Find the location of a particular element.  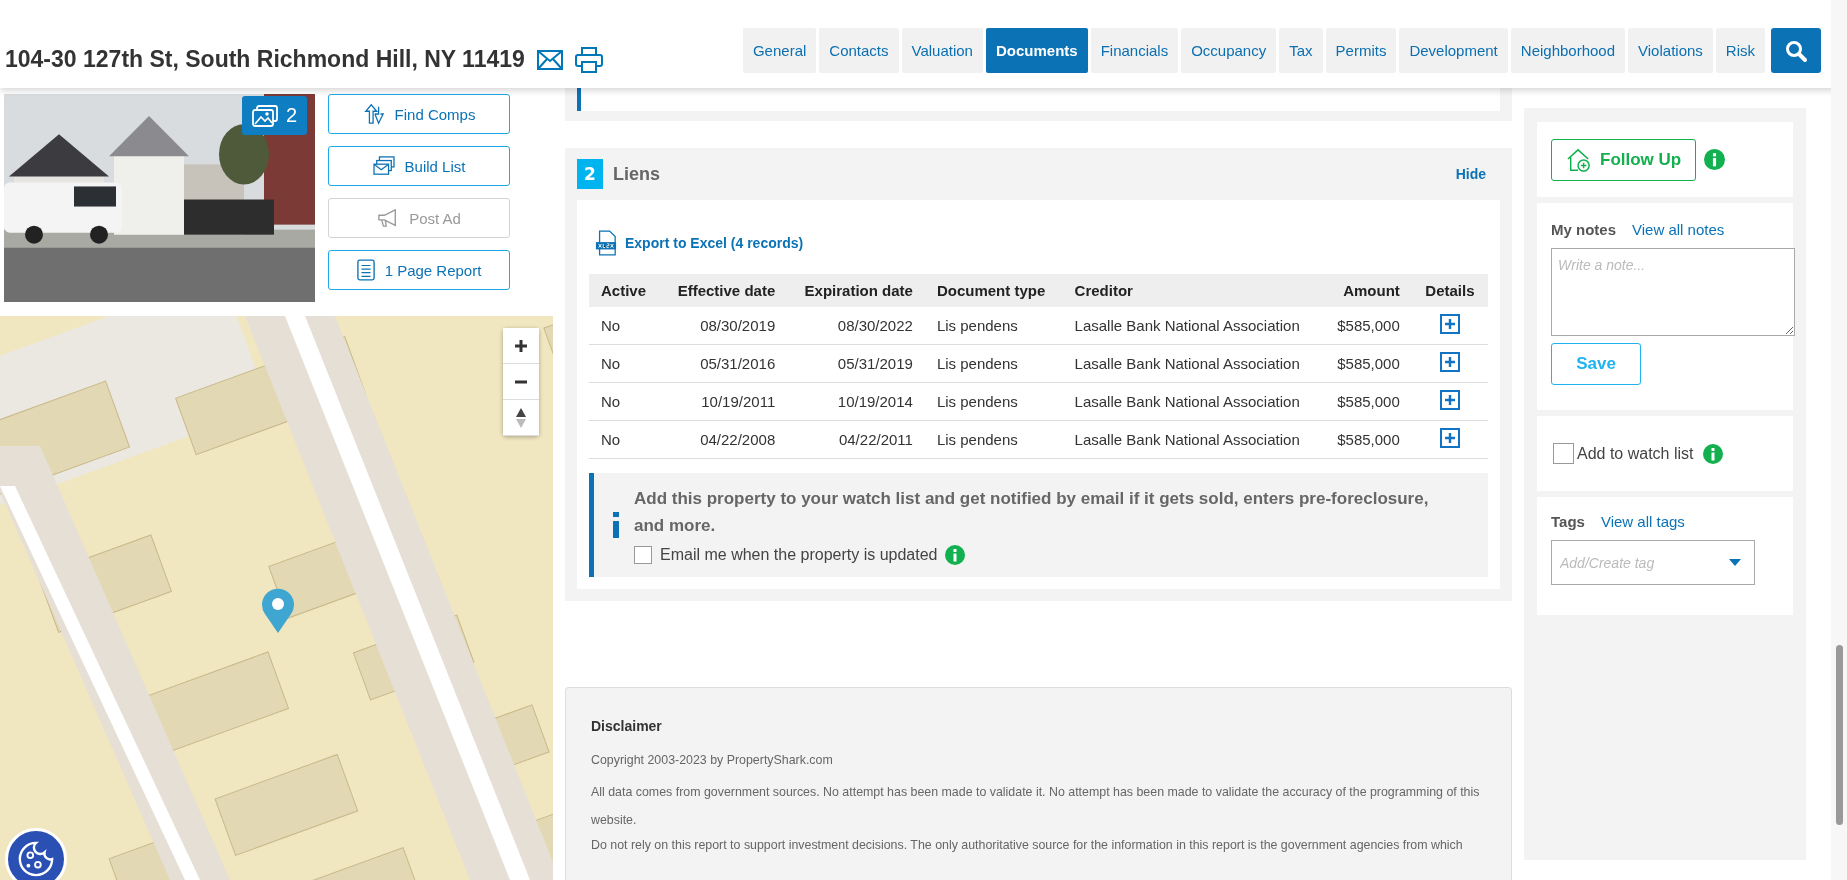

nav-tab: Financials is located at coordinates (1134, 50).